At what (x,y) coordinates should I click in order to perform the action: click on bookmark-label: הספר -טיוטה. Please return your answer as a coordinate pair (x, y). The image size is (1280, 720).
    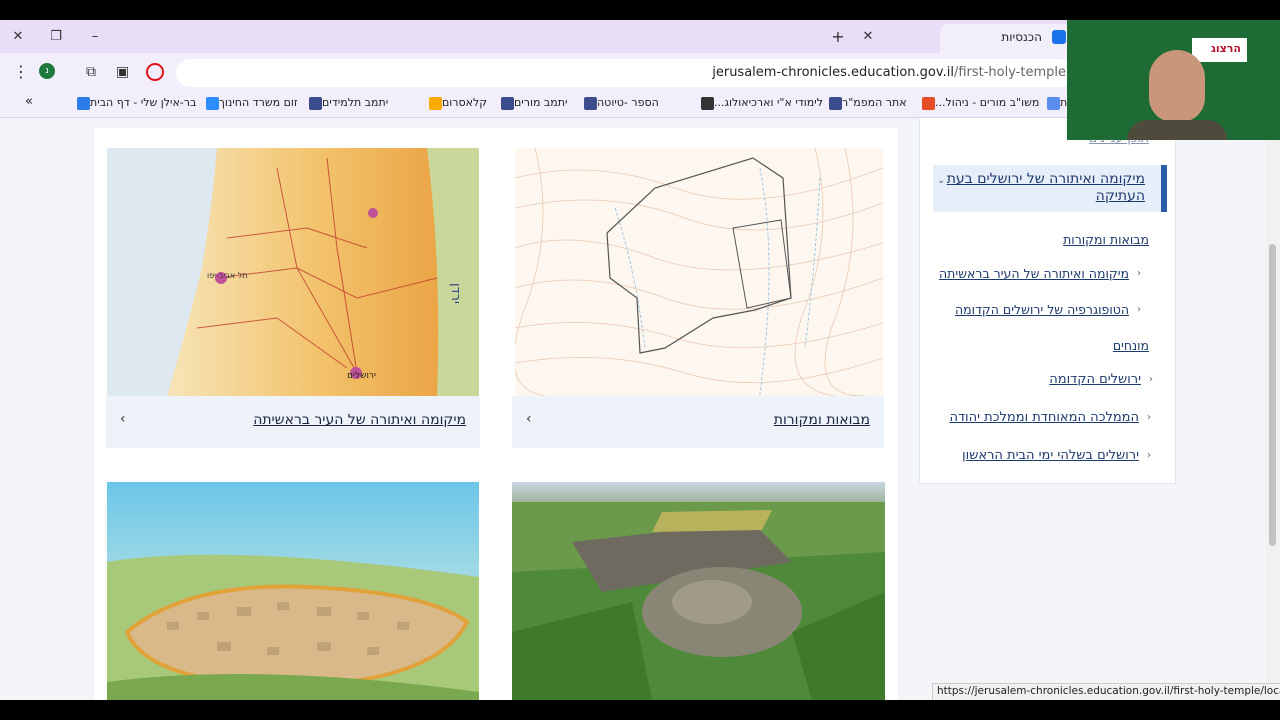
    Looking at the image, I should click on (628, 102).